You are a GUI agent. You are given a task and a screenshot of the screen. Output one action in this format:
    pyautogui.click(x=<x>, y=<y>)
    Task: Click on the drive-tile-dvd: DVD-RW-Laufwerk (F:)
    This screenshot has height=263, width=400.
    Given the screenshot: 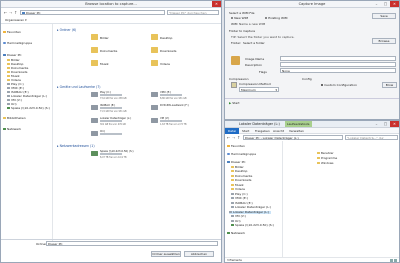 What is the action you would take?
    pyautogui.click(x=181, y=108)
    